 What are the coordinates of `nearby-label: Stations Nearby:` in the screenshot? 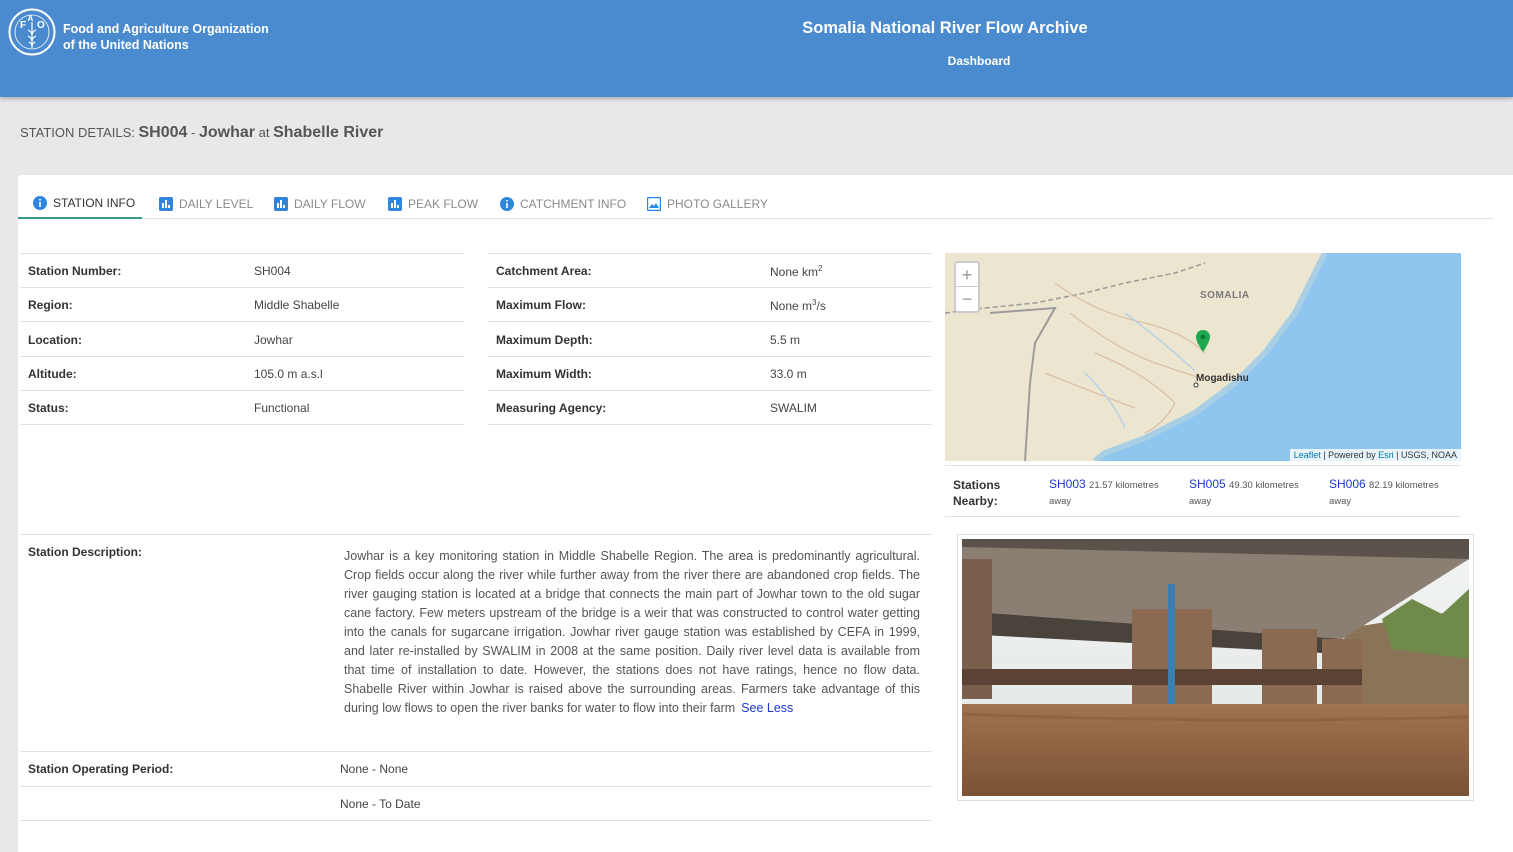 It's located at (988, 493).